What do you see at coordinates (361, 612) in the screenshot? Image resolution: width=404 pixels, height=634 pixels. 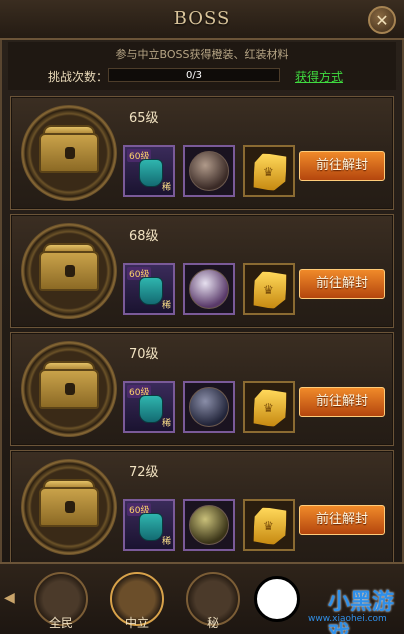 I see `watermark-brand: 小黑游戏` at bounding box center [361, 612].